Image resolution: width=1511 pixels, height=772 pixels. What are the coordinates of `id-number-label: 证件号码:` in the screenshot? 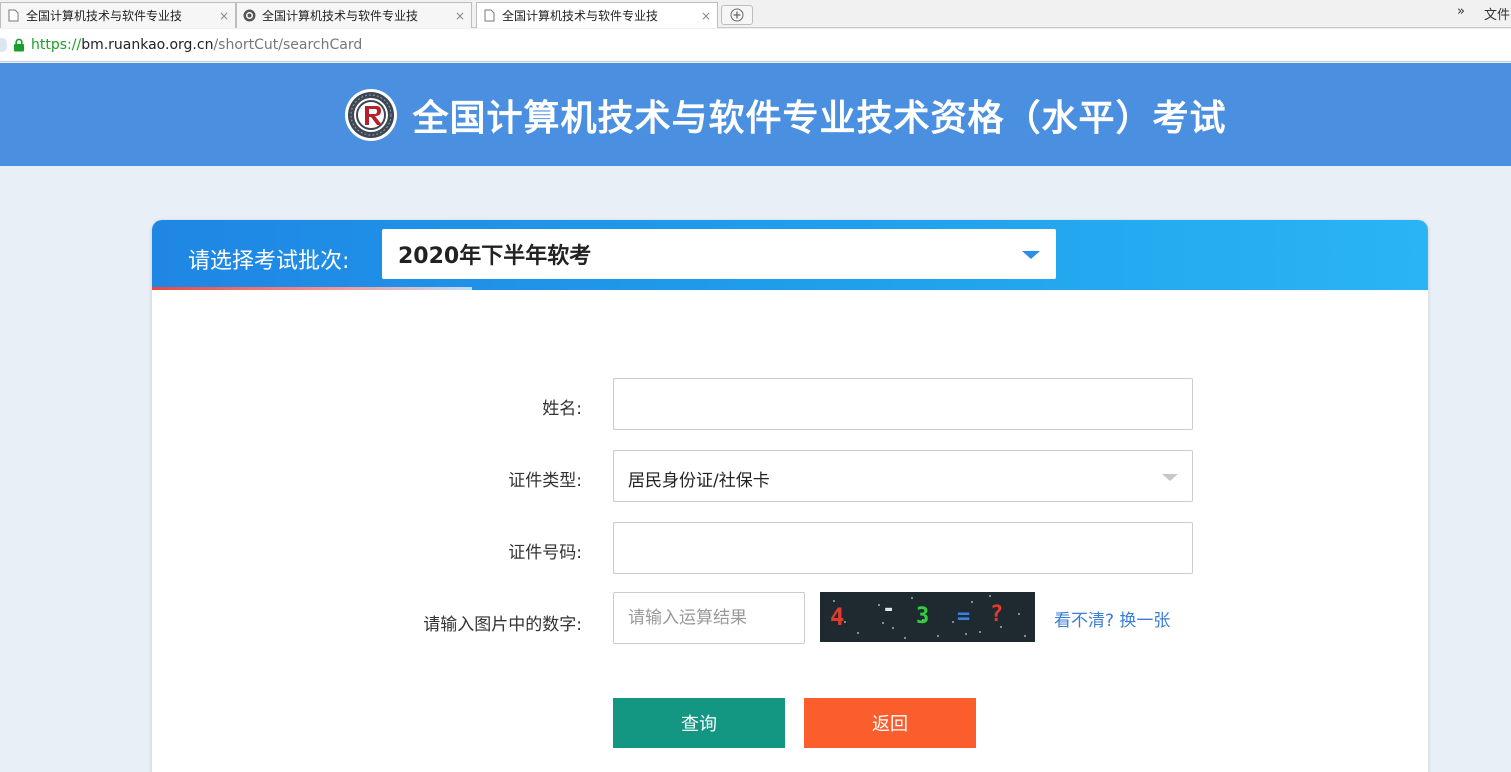 It's located at (545, 553).